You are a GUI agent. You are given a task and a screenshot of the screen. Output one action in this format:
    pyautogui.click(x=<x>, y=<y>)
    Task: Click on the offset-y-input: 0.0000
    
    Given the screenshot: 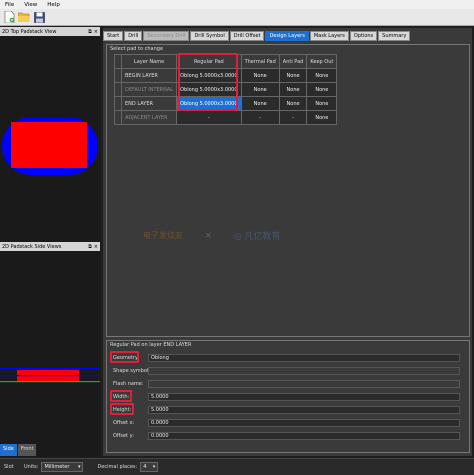 What is the action you would take?
    pyautogui.click(x=304, y=436)
    